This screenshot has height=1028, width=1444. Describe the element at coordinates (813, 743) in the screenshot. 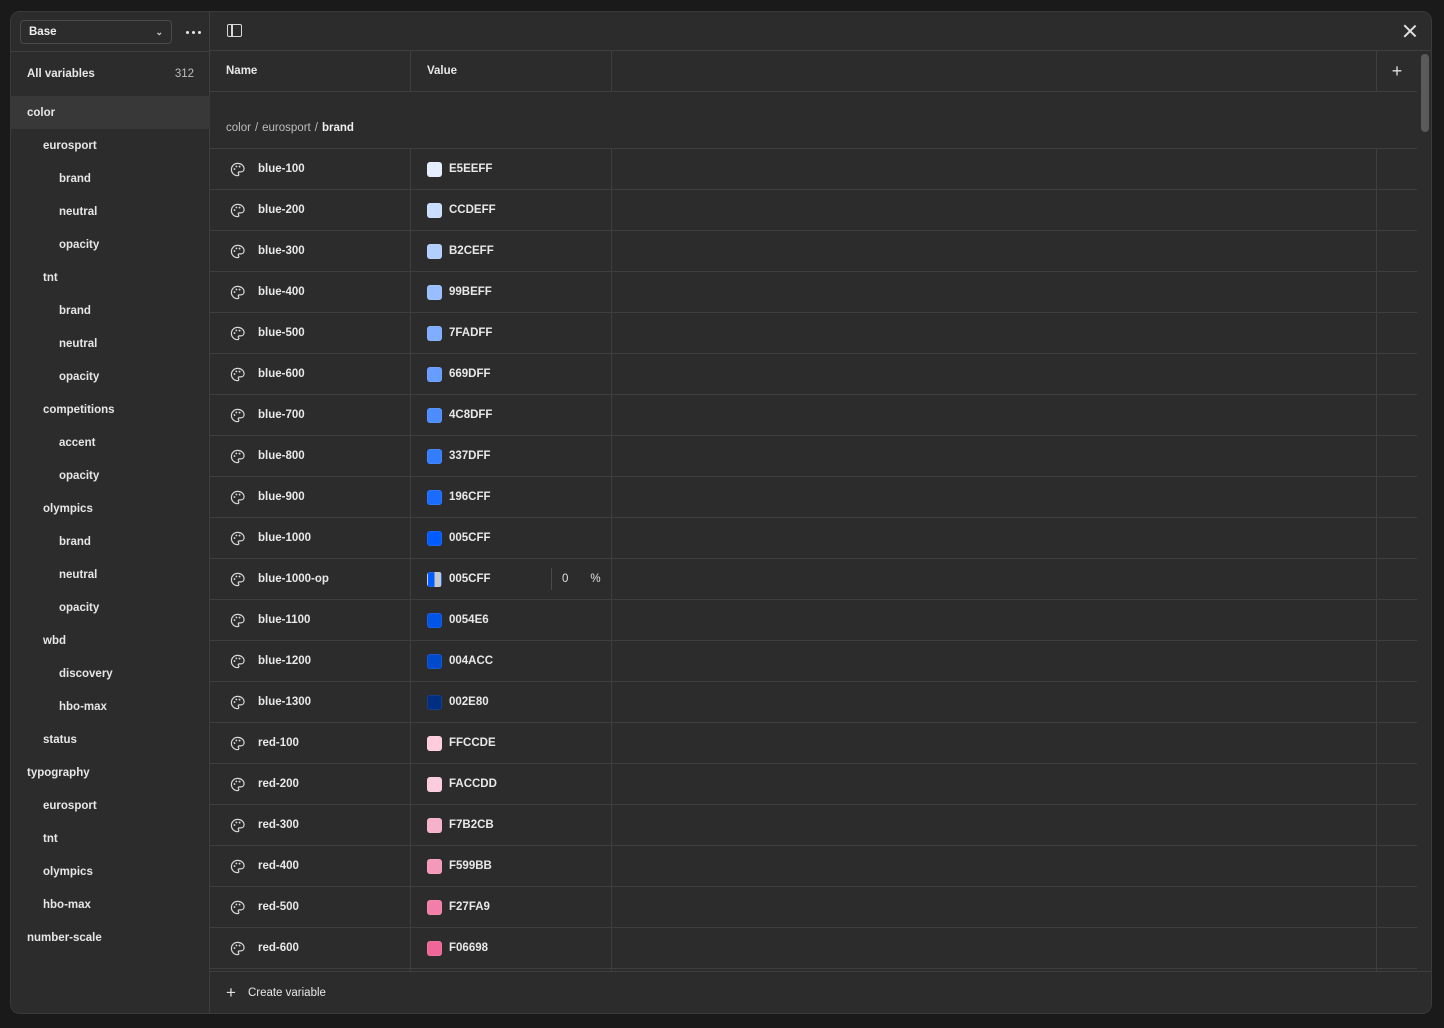

I see `table-row: red-100 FFCCDE` at that location.